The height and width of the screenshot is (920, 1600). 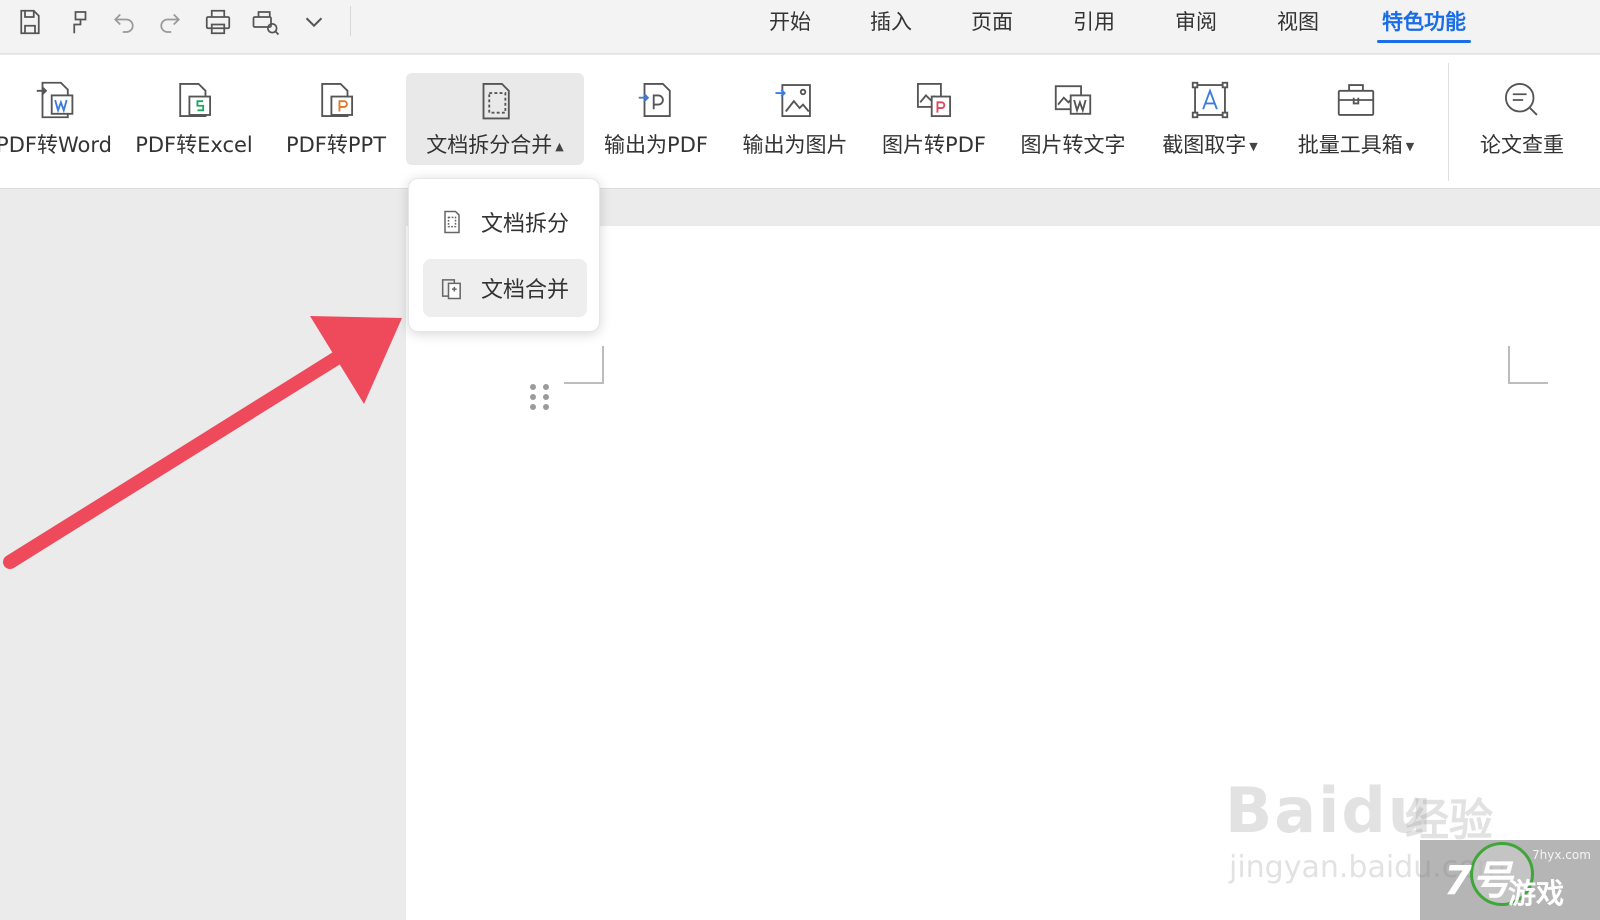 What do you see at coordinates (1073, 145) in the screenshot?
I see `image-to-text-label: 图片转文字` at bounding box center [1073, 145].